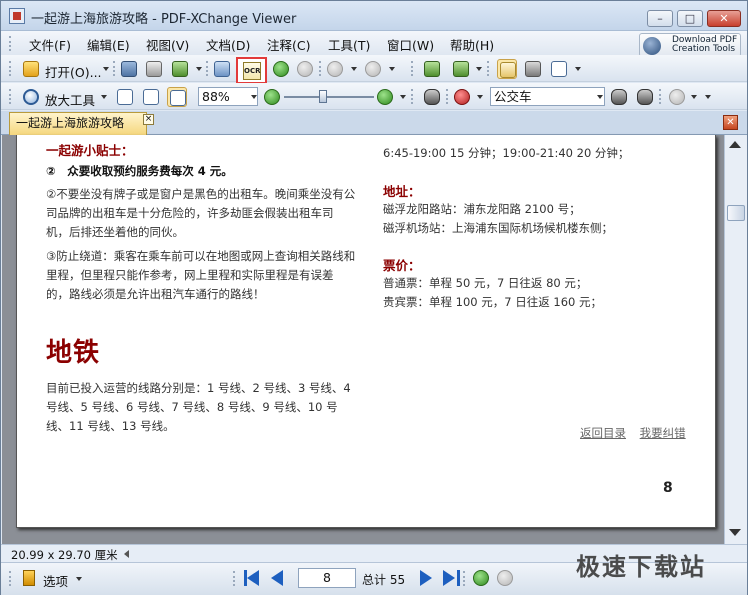 The width and height of the screenshot is (748, 595). I want to click on history-back-button, so click(481, 578).